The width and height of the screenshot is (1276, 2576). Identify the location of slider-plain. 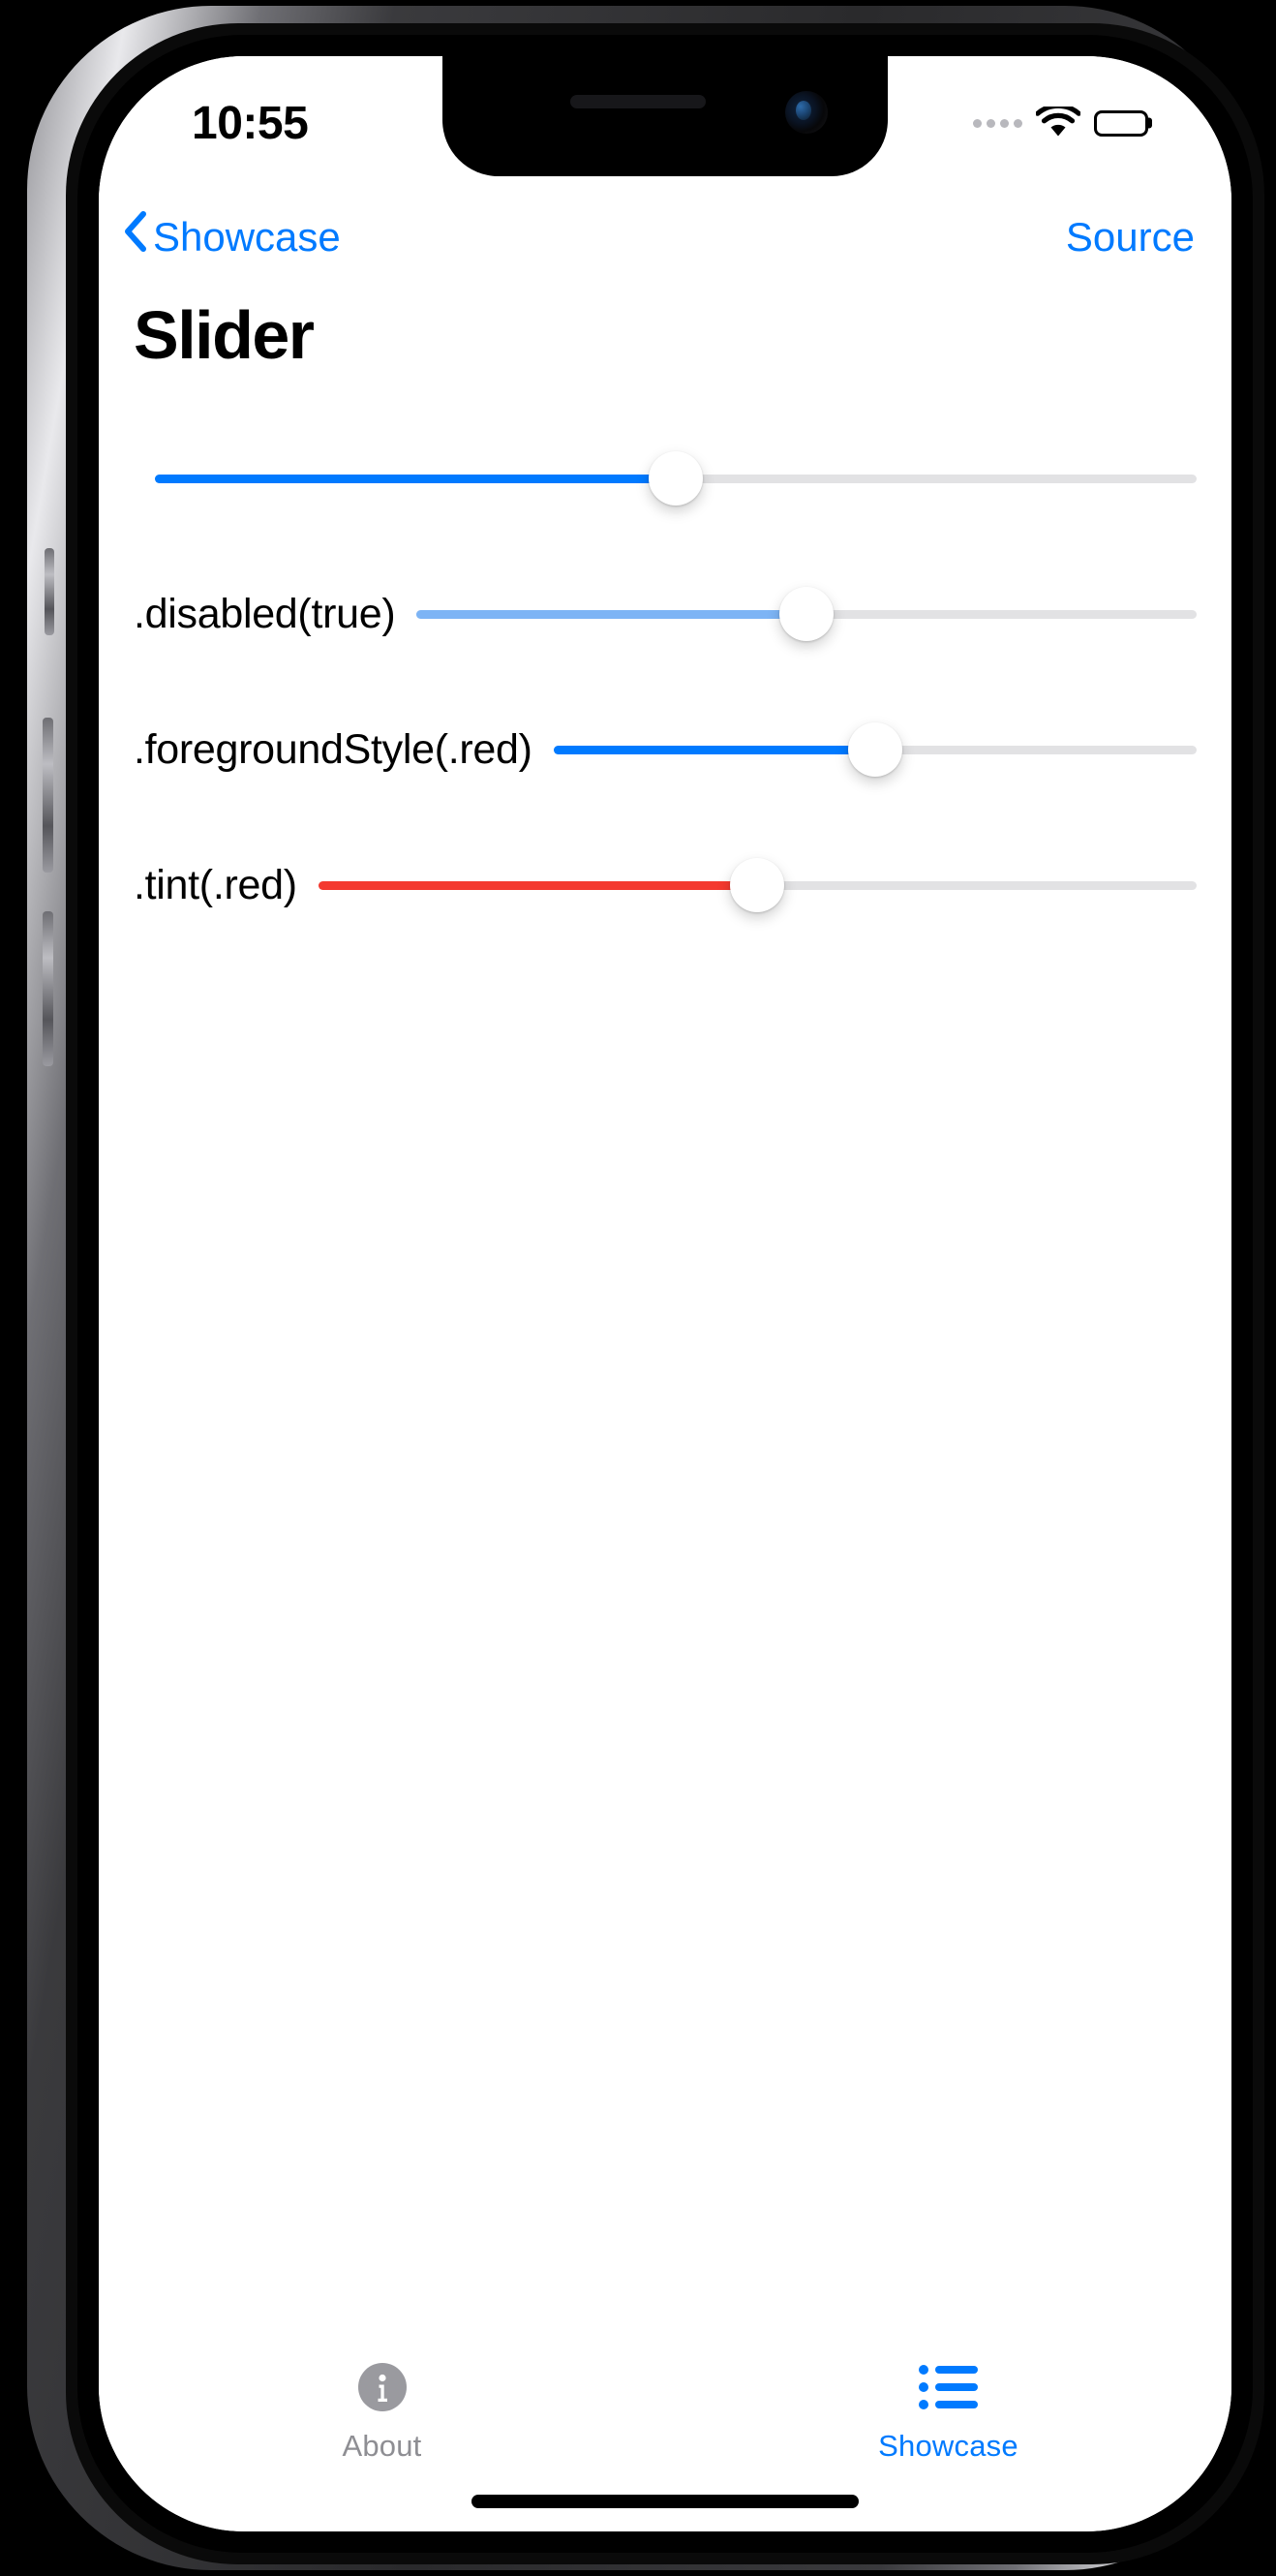
(676, 478).